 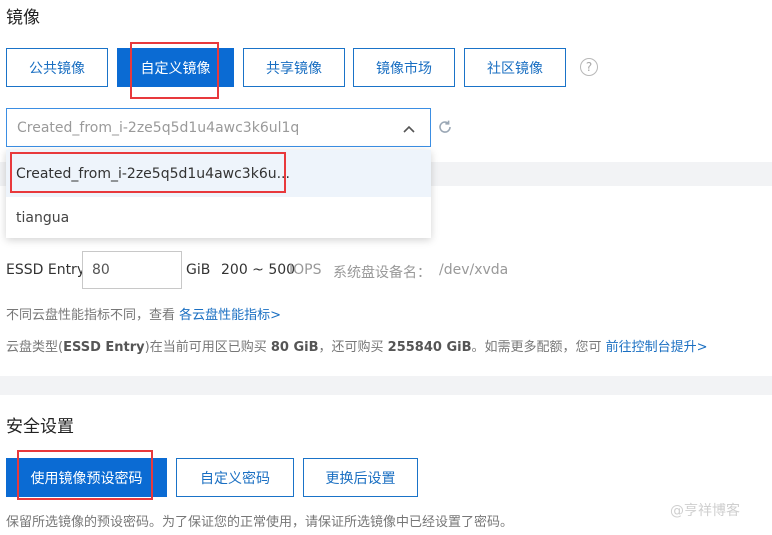 I want to click on watermark: @亨祥博客, so click(x=705, y=511).